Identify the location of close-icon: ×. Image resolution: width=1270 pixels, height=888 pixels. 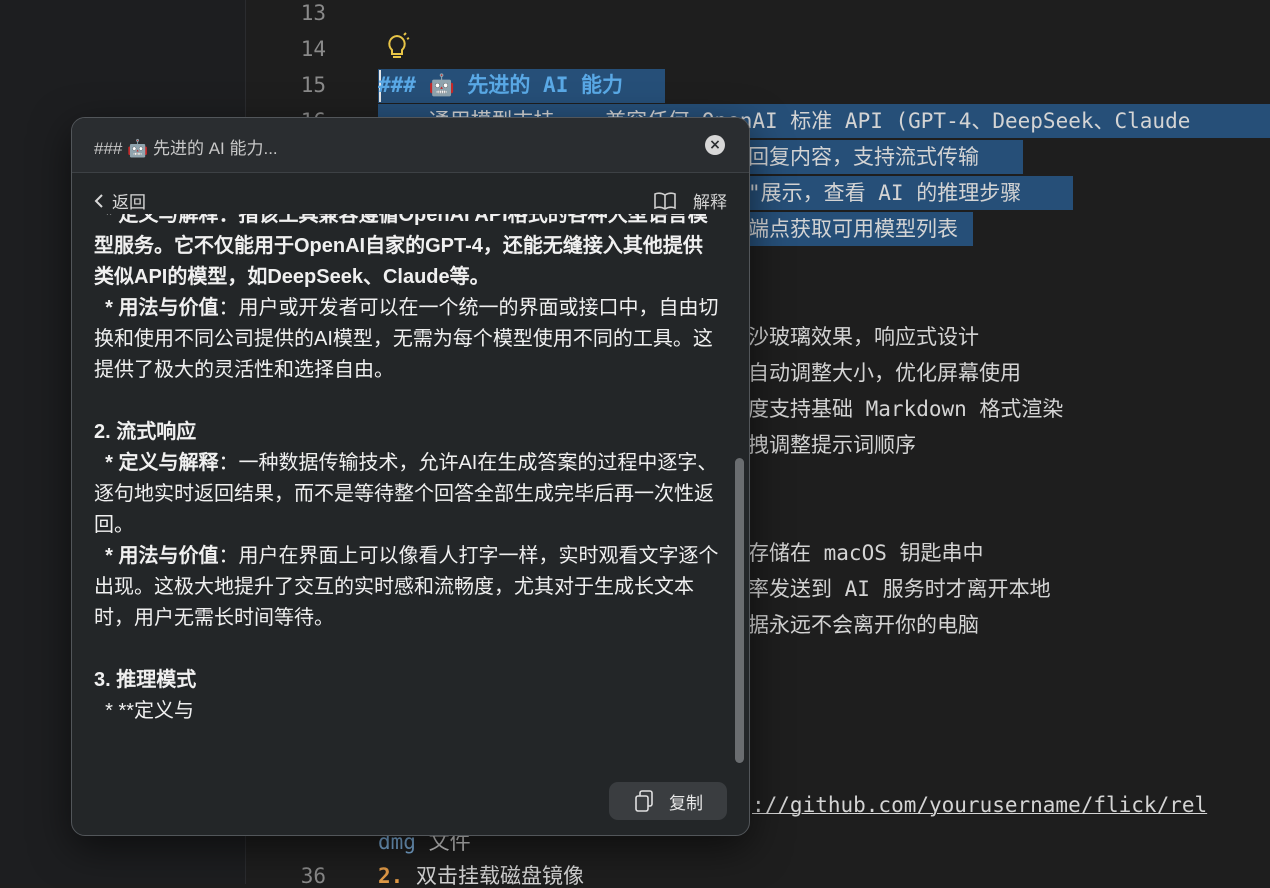
(715, 145).